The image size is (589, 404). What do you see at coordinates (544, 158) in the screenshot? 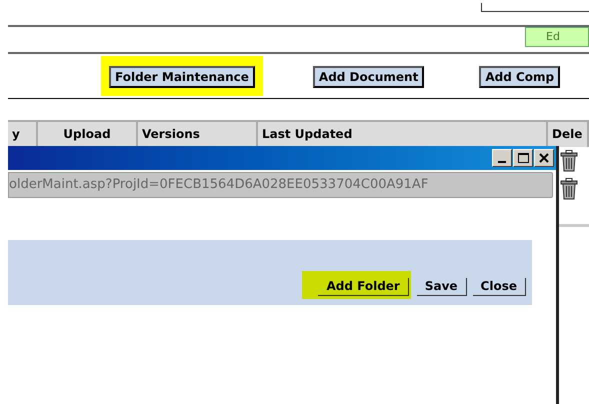
I see `close-icon` at bounding box center [544, 158].